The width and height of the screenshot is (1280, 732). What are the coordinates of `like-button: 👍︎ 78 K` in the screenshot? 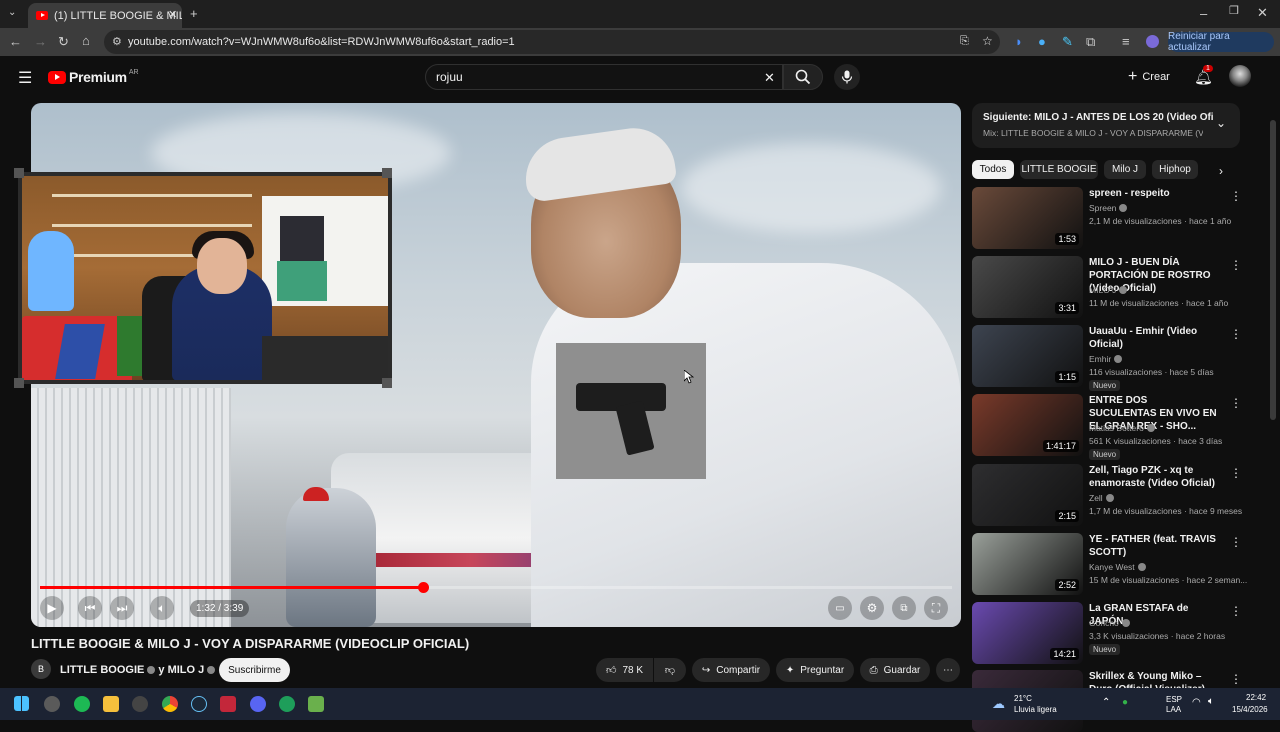 It's located at (624, 670).